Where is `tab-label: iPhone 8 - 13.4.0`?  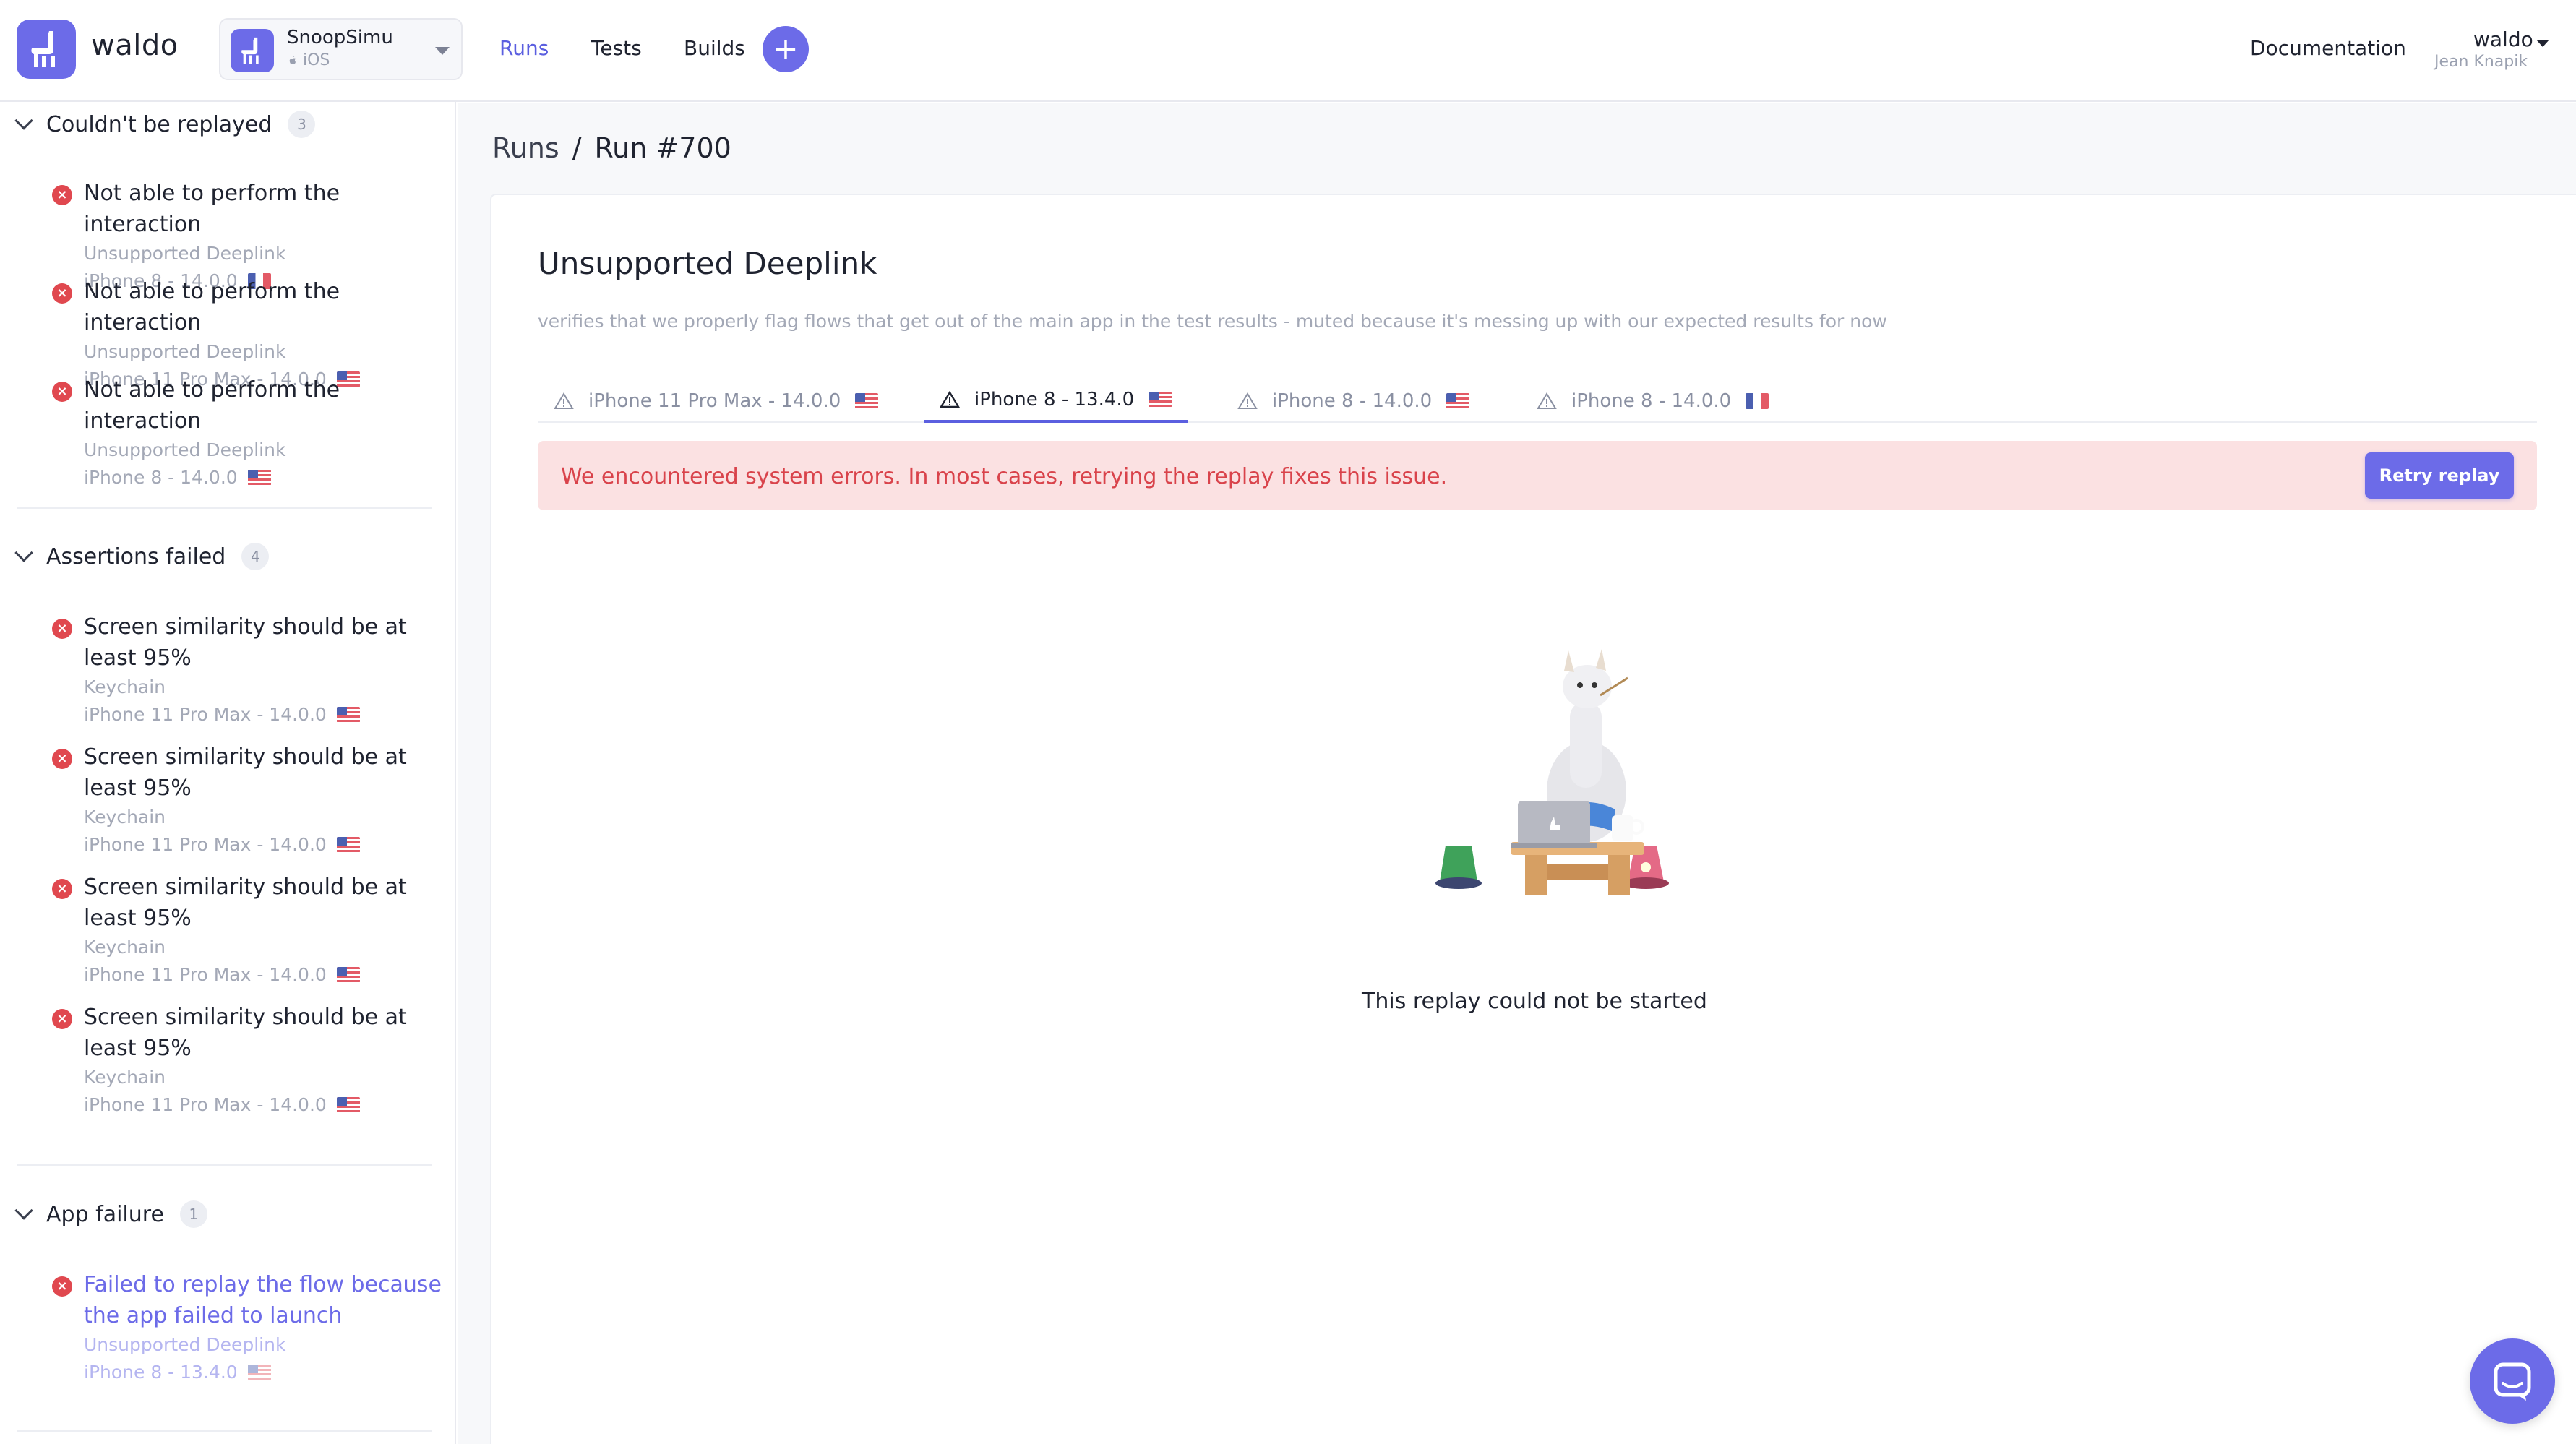
tab-label: iPhone 8 - 13.4.0 is located at coordinates (1054, 400).